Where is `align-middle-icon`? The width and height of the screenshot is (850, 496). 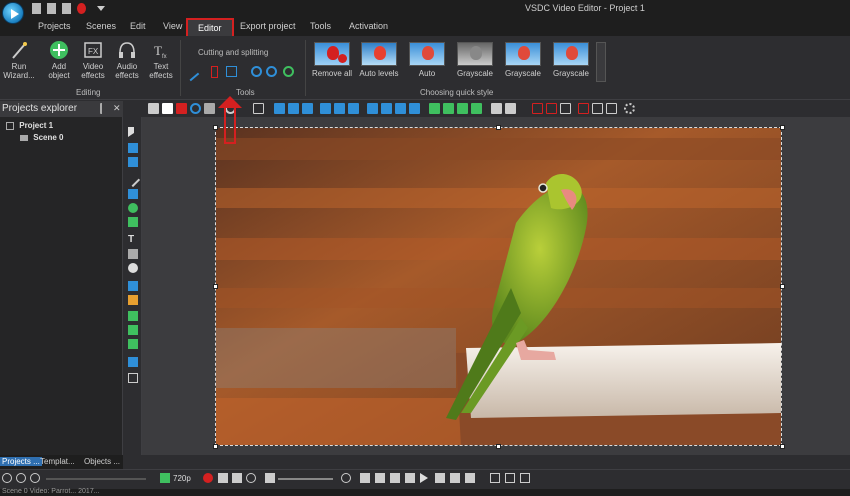
align-middle-icon is located at coordinates (339, 108).